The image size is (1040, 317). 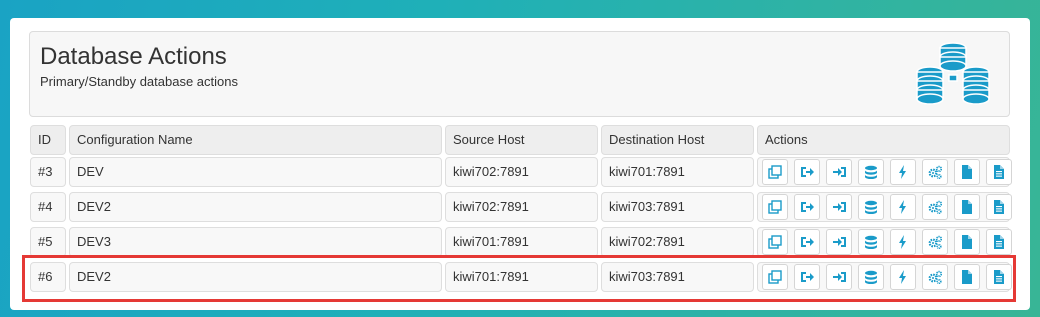 What do you see at coordinates (133, 56) in the screenshot?
I see `page-title: Database Actions` at bounding box center [133, 56].